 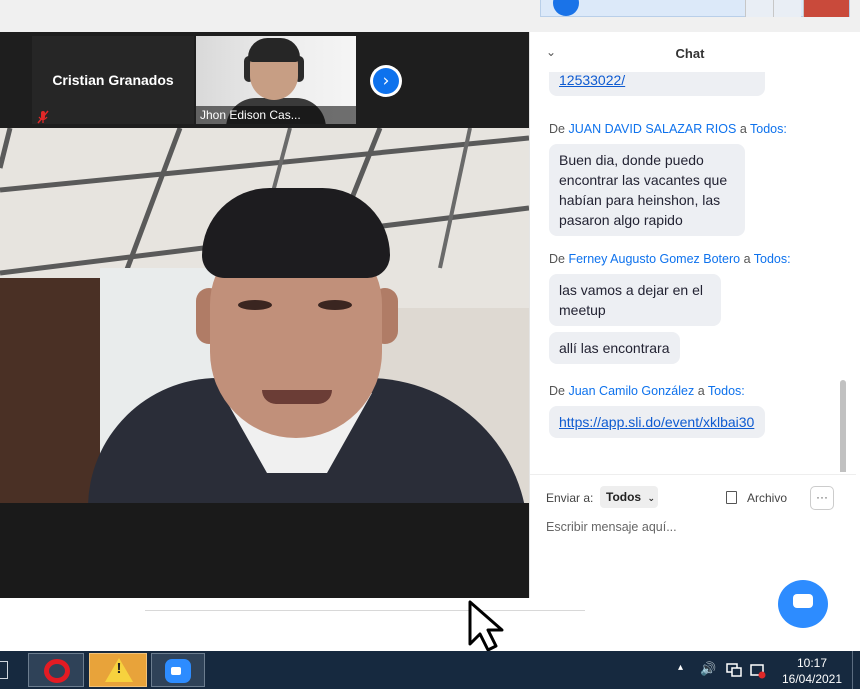 I want to click on chat-sender-line: De JUAN DAVID SALAZAR RIOS a Todos:, so click(x=668, y=129).